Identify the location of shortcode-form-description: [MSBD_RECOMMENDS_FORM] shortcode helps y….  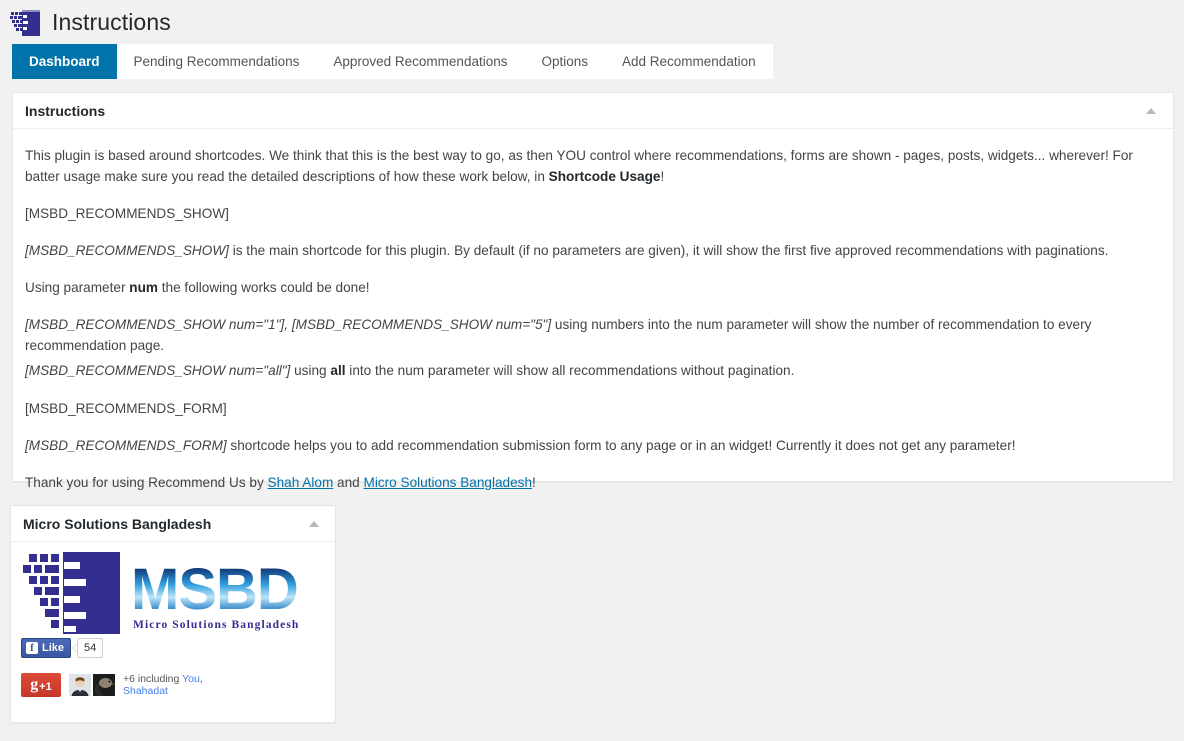
(593, 445).